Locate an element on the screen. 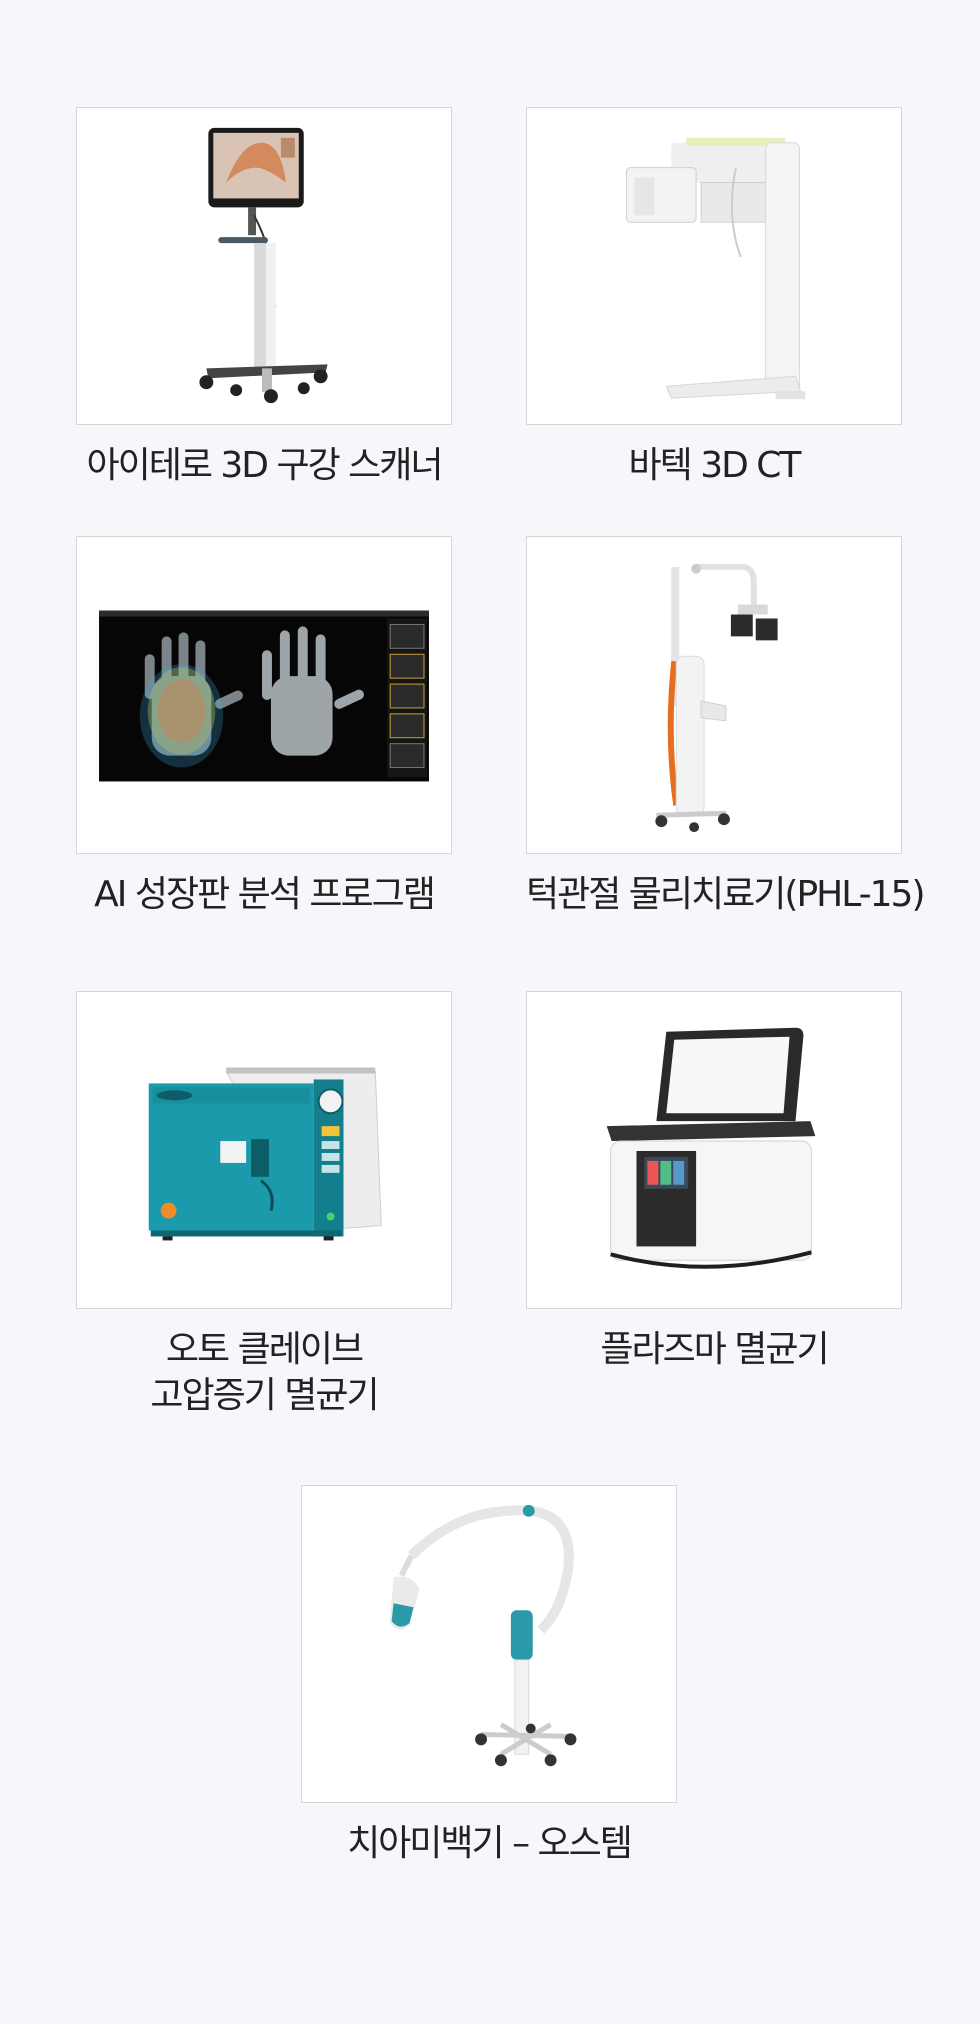 This screenshot has width=980, height=2024. product-caption: 턱관절 물리치료기(PHL-15) is located at coordinates (726, 894).